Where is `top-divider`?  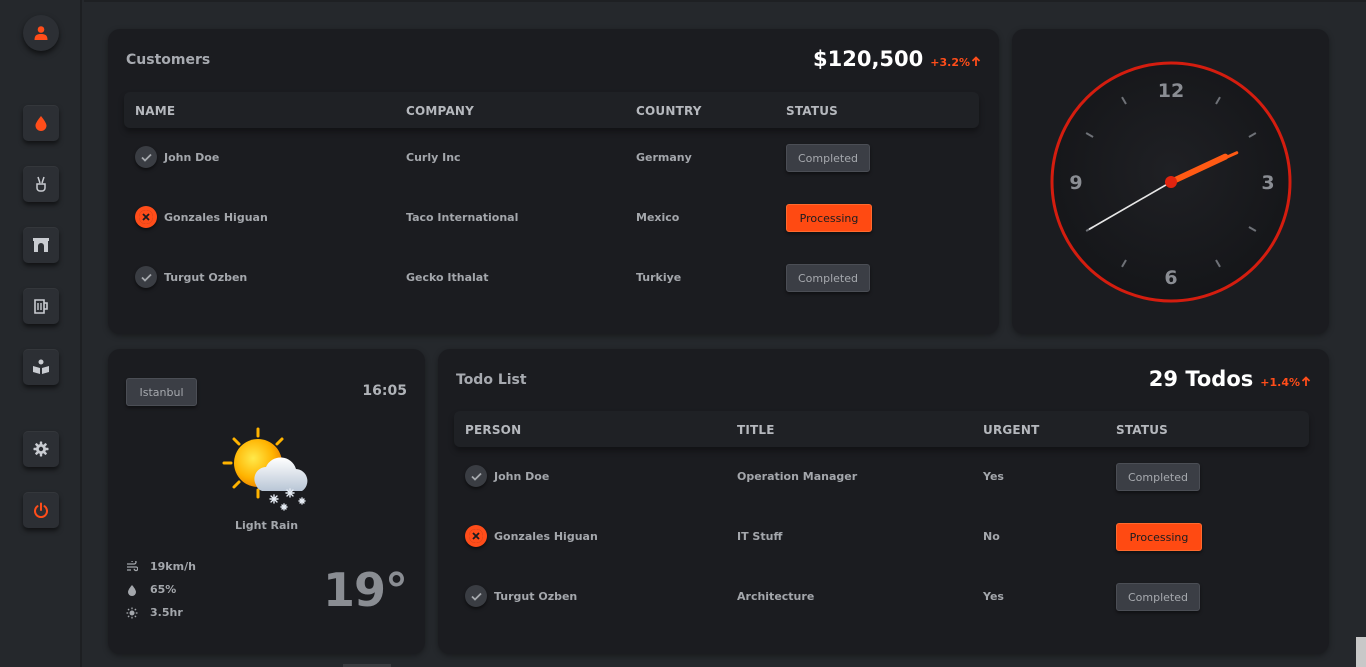 top-divider is located at coordinates (725, 1).